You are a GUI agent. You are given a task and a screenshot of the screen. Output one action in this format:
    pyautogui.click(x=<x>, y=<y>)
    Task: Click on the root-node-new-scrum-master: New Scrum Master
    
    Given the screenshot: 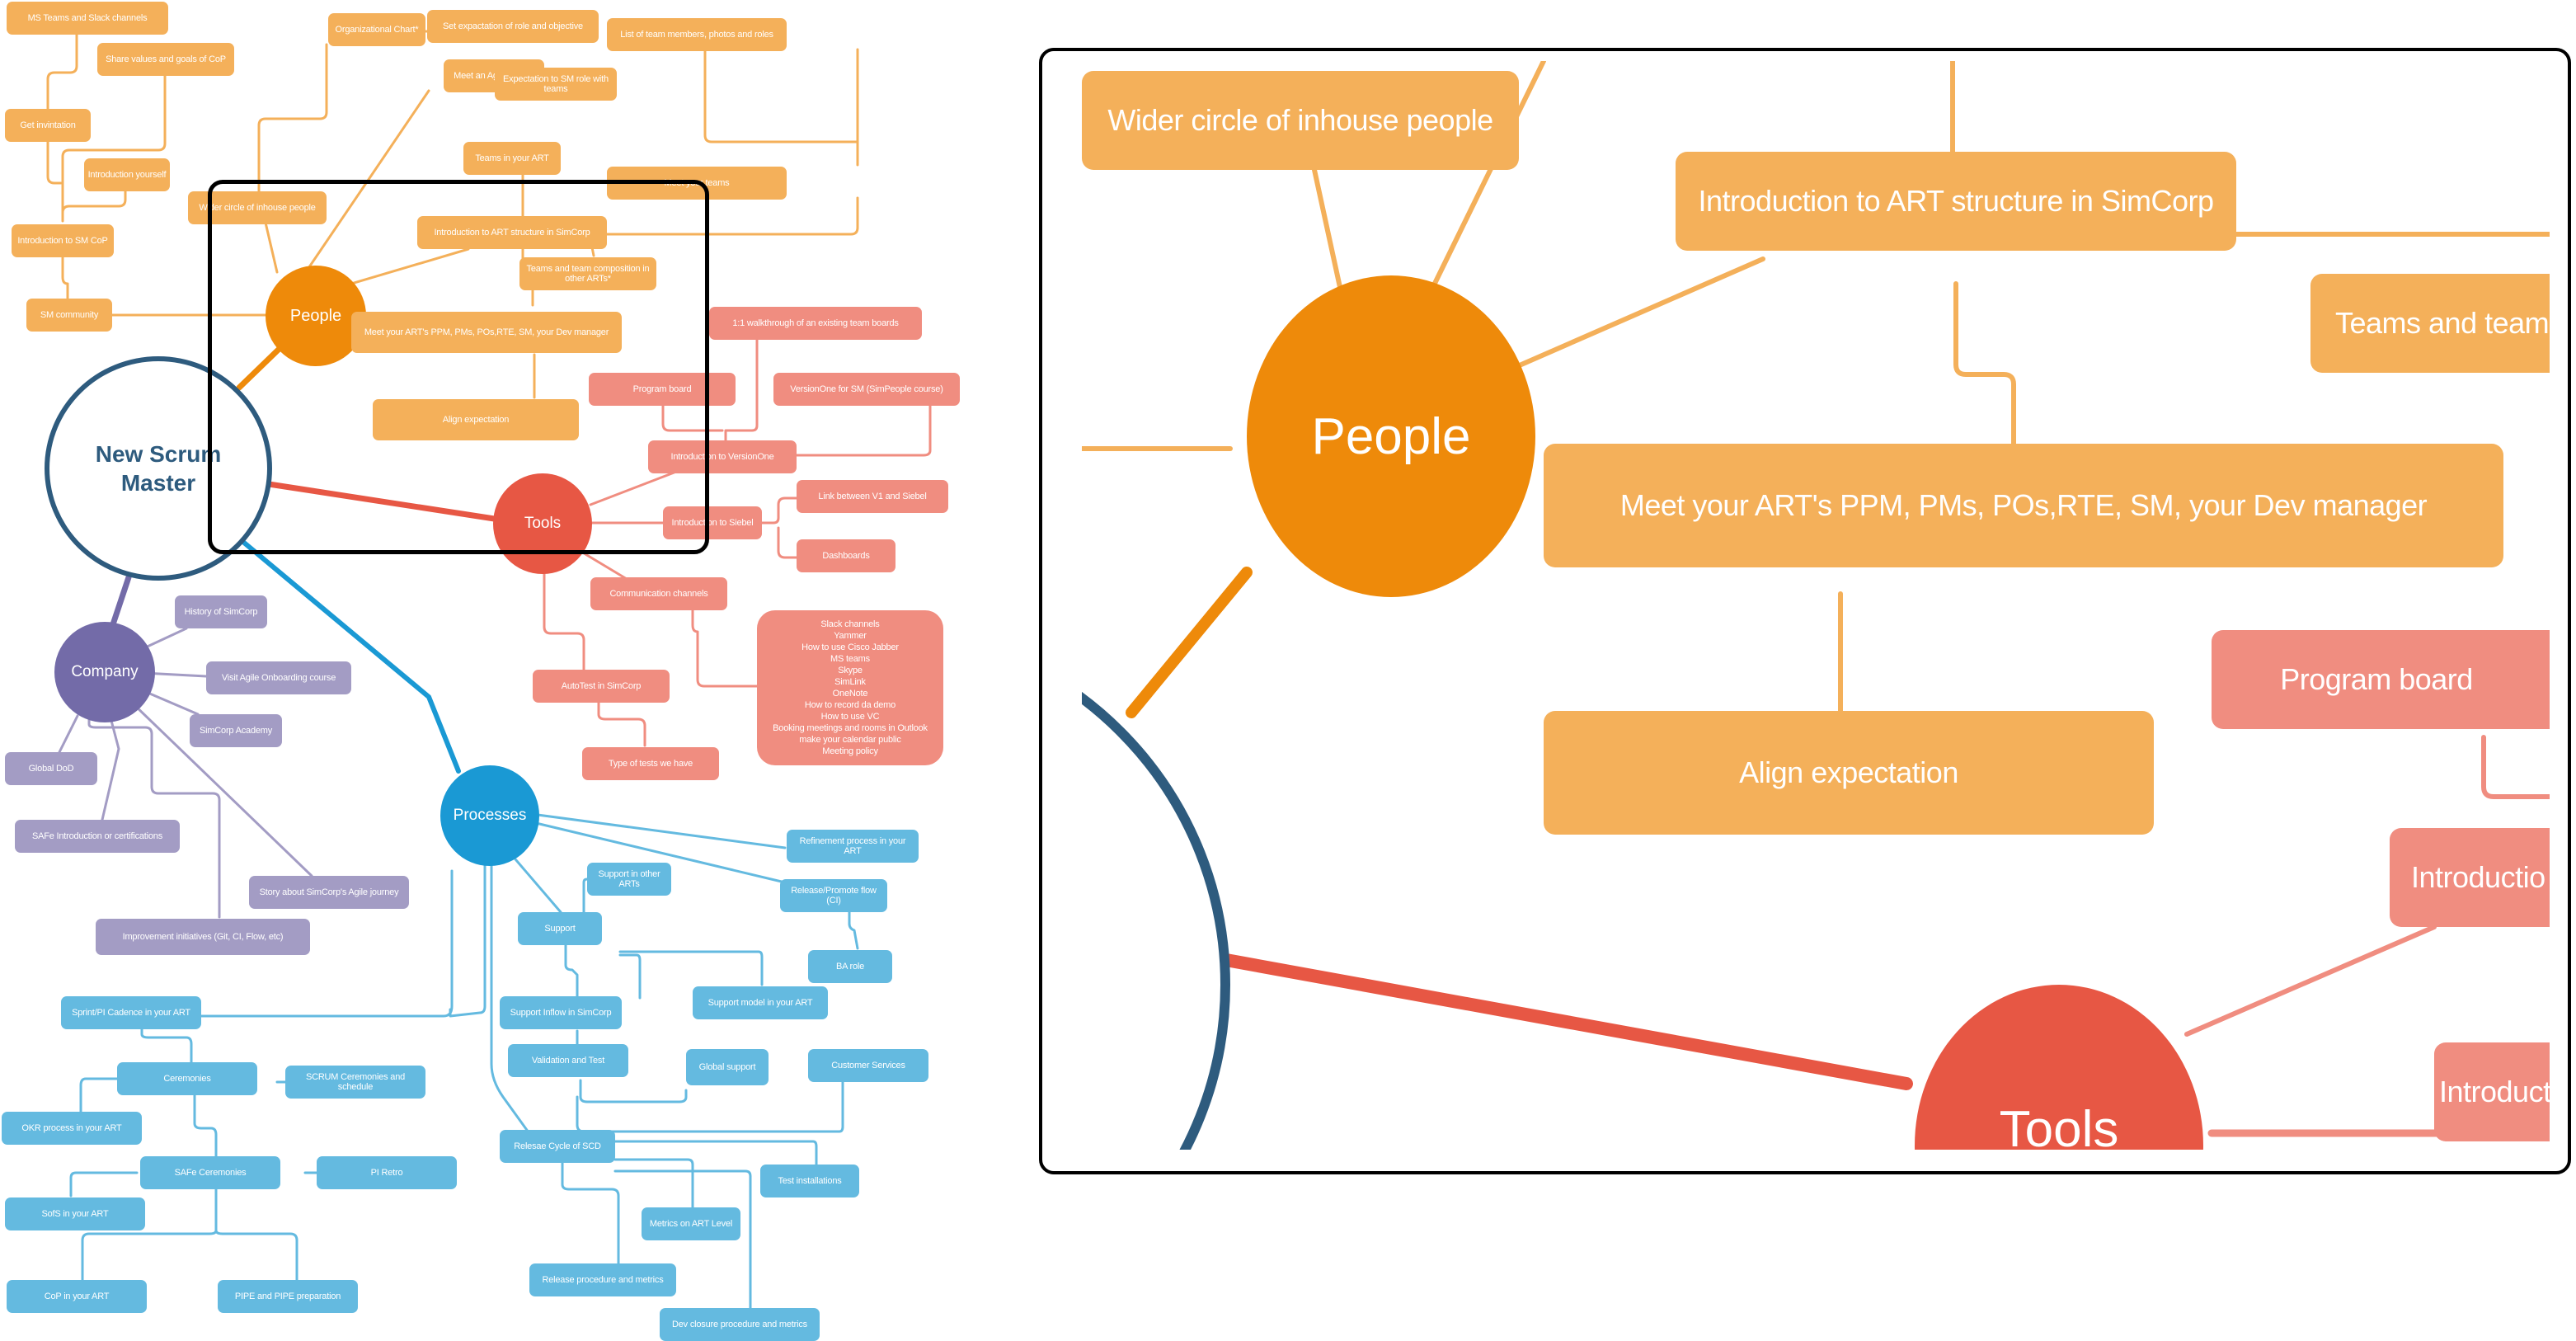 What is the action you would take?
    pyautogui.click(x=158, y=469)
    